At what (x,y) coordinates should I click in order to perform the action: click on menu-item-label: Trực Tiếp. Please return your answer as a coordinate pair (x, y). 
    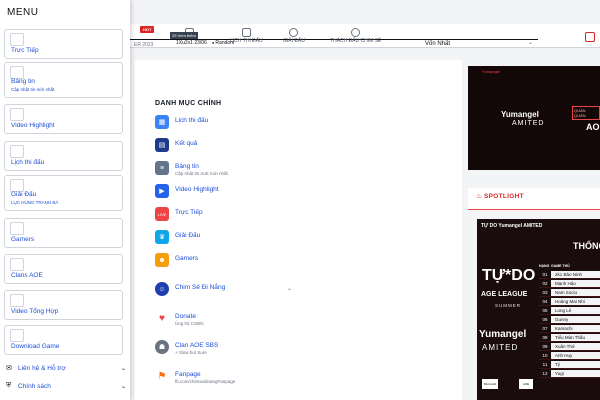
    Looking at the image, I should click on (25, 50).